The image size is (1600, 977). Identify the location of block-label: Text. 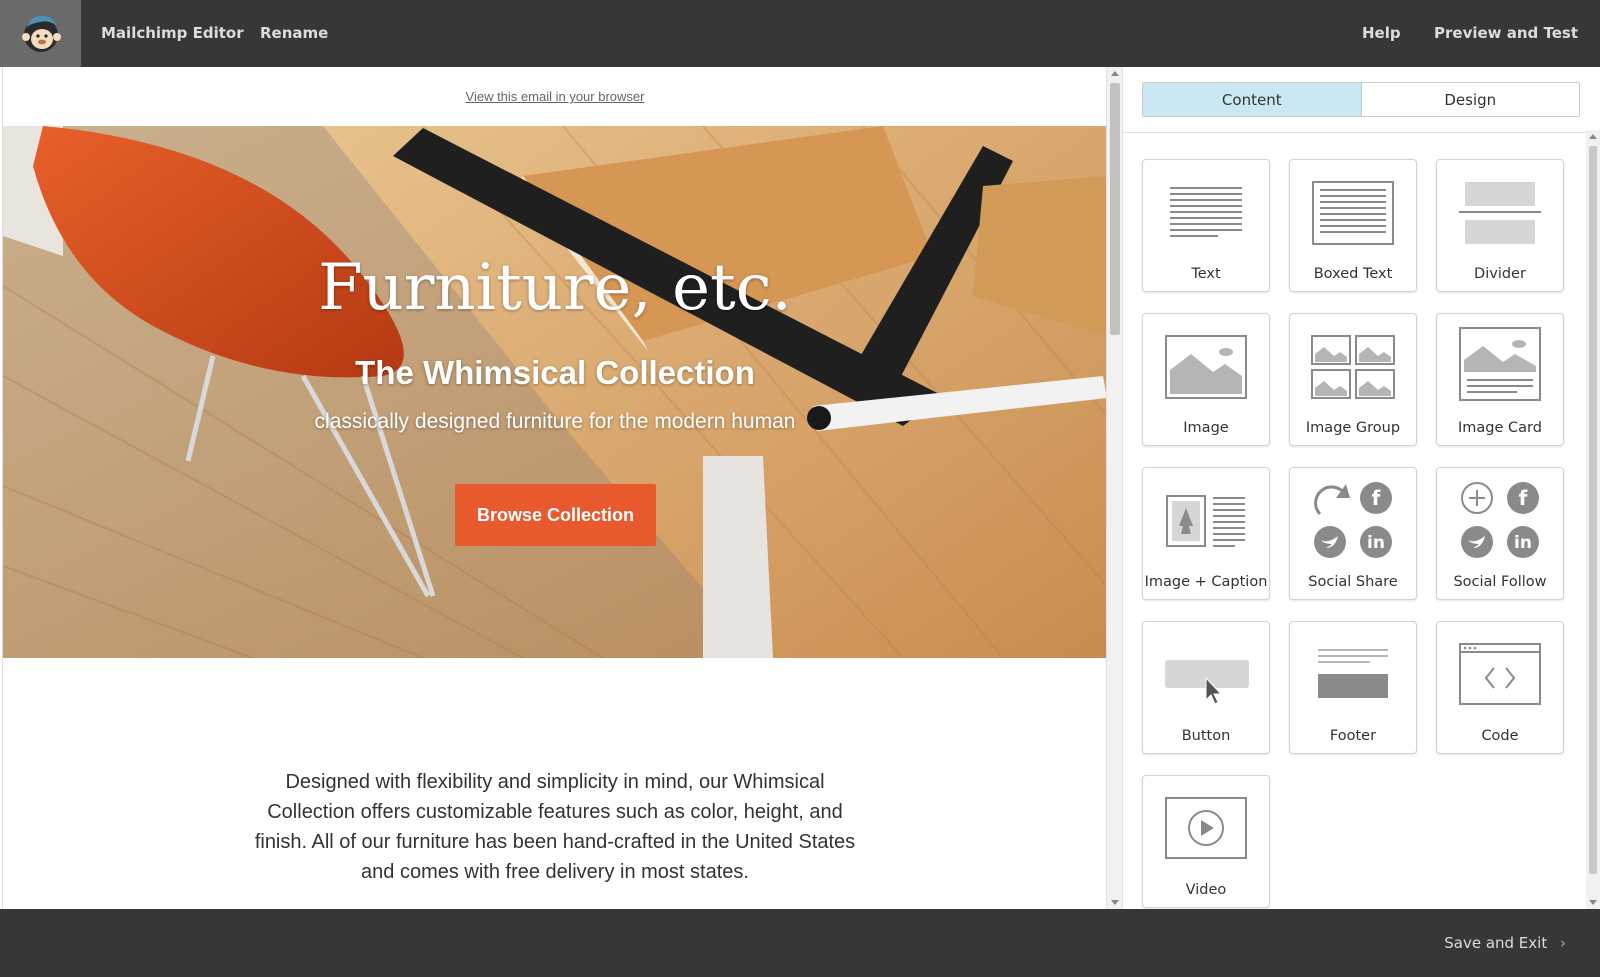
(1206, 274).